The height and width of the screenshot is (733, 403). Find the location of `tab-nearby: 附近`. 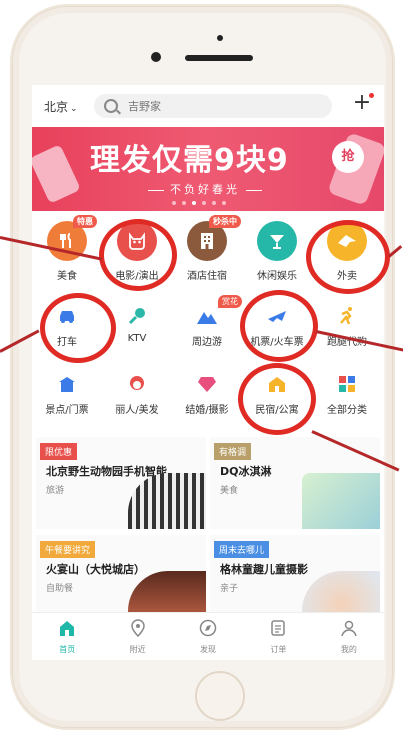

tab-nearby: 附近 is located at coordinates (137, 636).